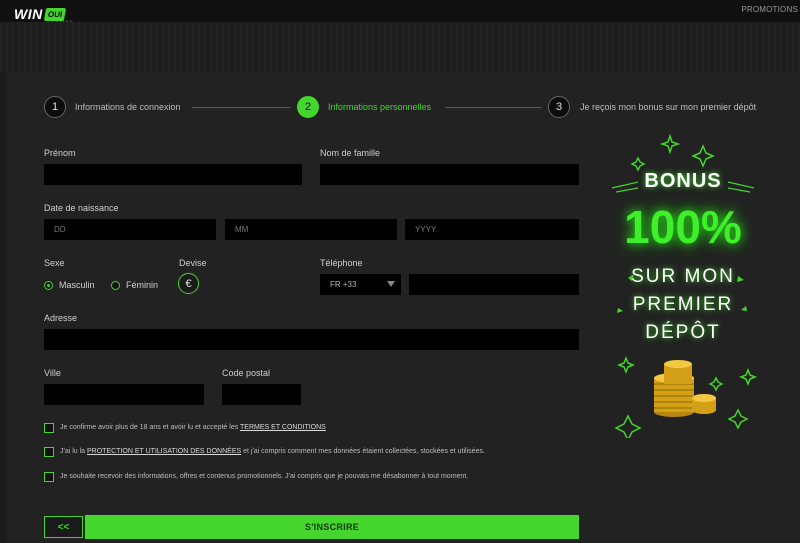  Describe the element at coordinates (391, 284) in the screenshot. I see `chevron-down-icon` at that location.